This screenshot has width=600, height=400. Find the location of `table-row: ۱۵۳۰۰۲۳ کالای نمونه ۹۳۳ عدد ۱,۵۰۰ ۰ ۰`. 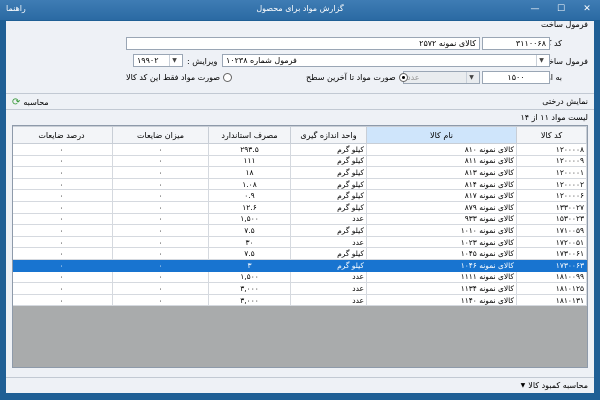

table-row: ۱۵۳۰۰۲۳ کالای نمونه ۹۳۳ عدد ۱,۵۰۰ ۰ ۰ is located at coordinates (300, 219).